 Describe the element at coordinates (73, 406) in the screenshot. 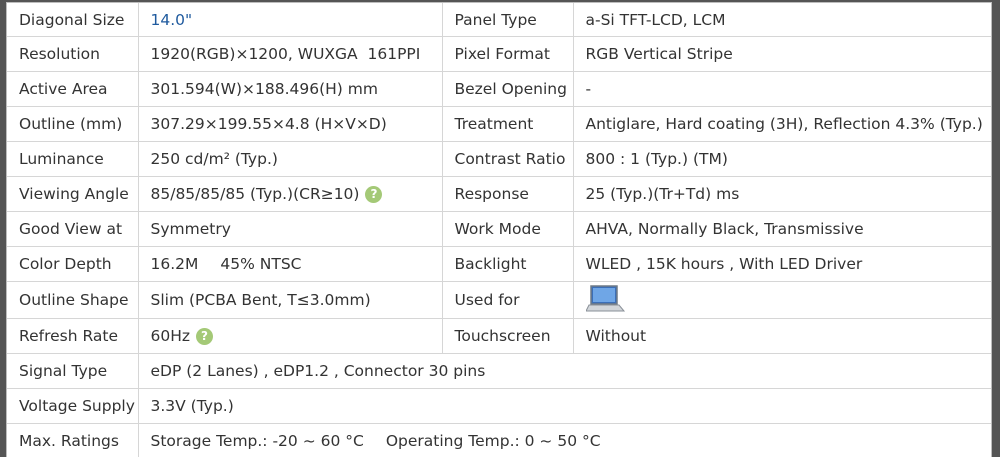

I see `spec-label: Voltage Supply` at that location.